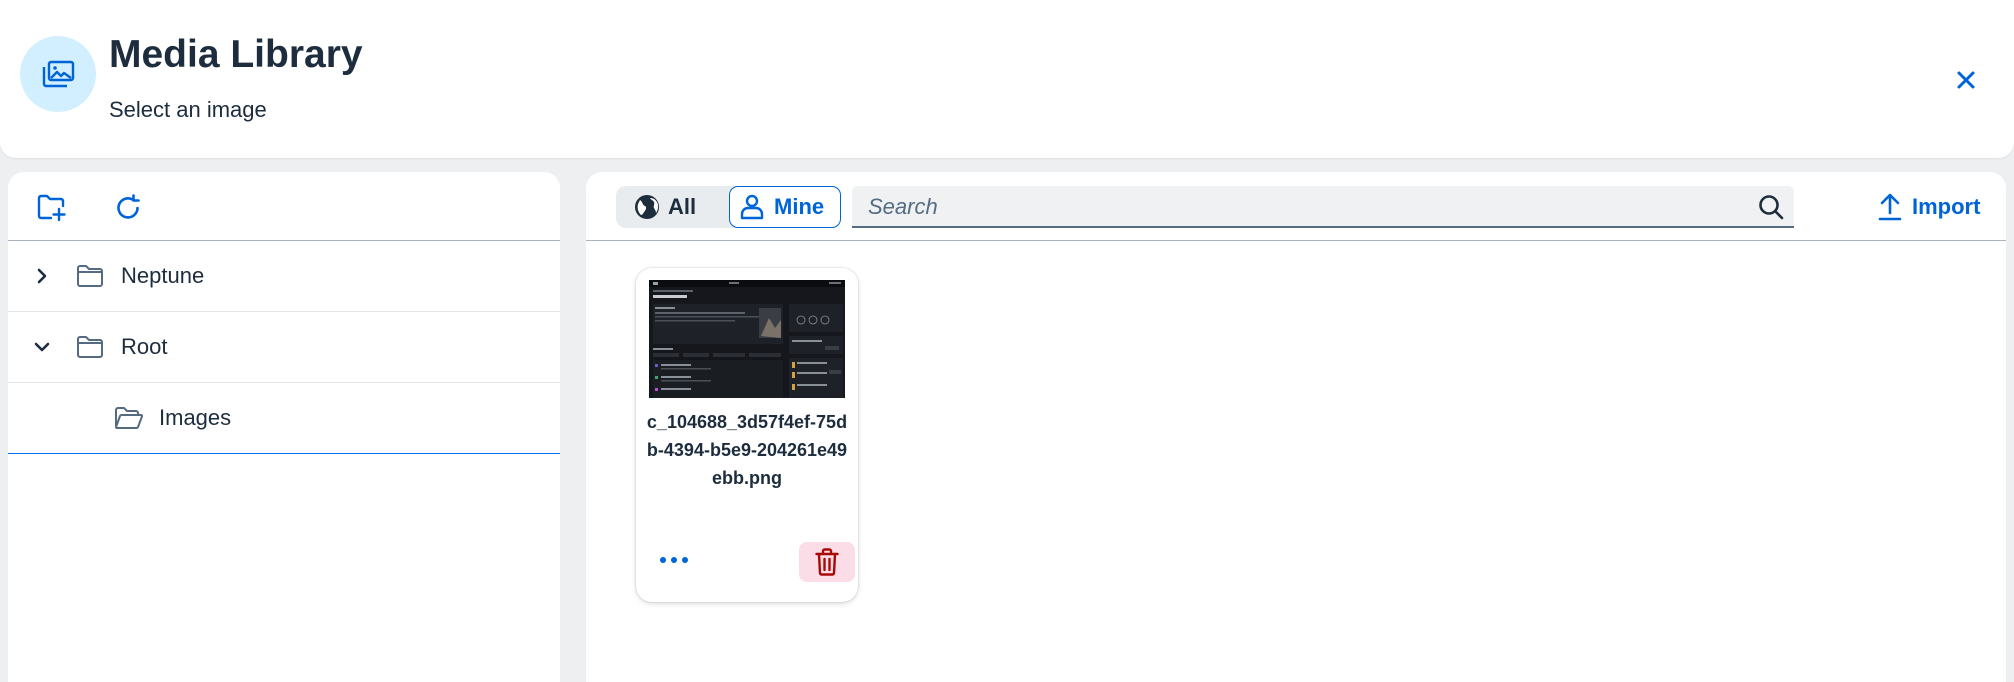 The height and width of the screenshot is (682, 2014). What do you see at coordinates (747, 339) in the screenshot?
I see `image-thumbnail` at bounding box center [747, 339].